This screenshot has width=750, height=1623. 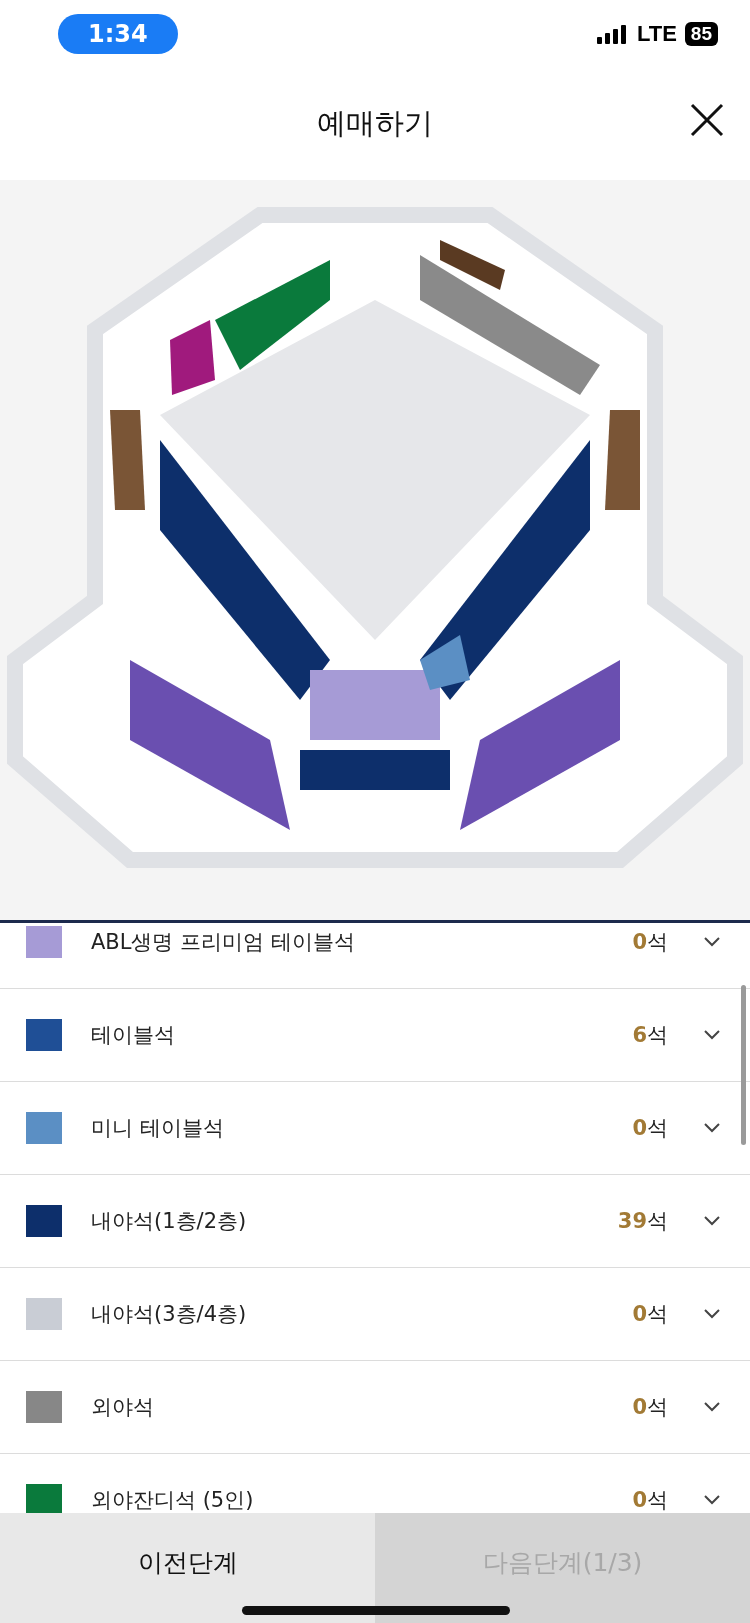 I want to click on previous-step-button: 이전단계, so click(x=187, y=1568).